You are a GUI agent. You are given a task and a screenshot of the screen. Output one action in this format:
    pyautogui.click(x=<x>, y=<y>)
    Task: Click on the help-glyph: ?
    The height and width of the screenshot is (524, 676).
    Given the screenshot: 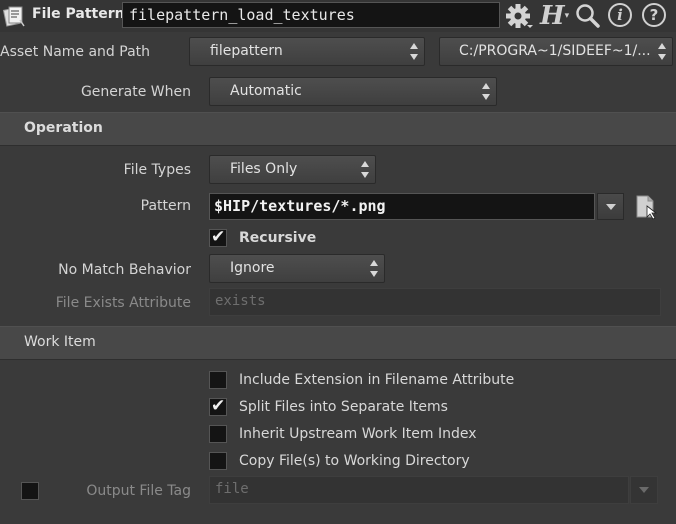 What is the action you would take?
    pyautogui.click(x=654, y=15)
    